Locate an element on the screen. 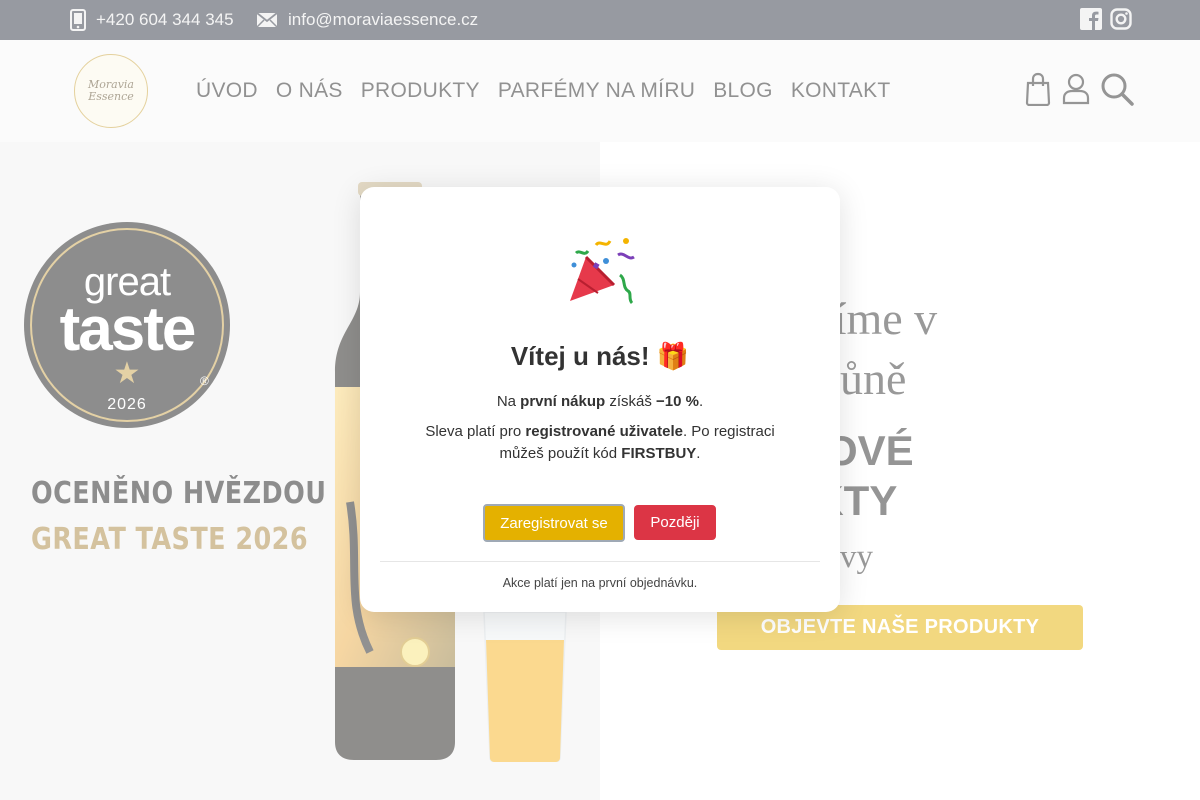 Image resolution: width=1200 pixels, height=800 pixels. later-button: Později is located at coordinates (675, 522).